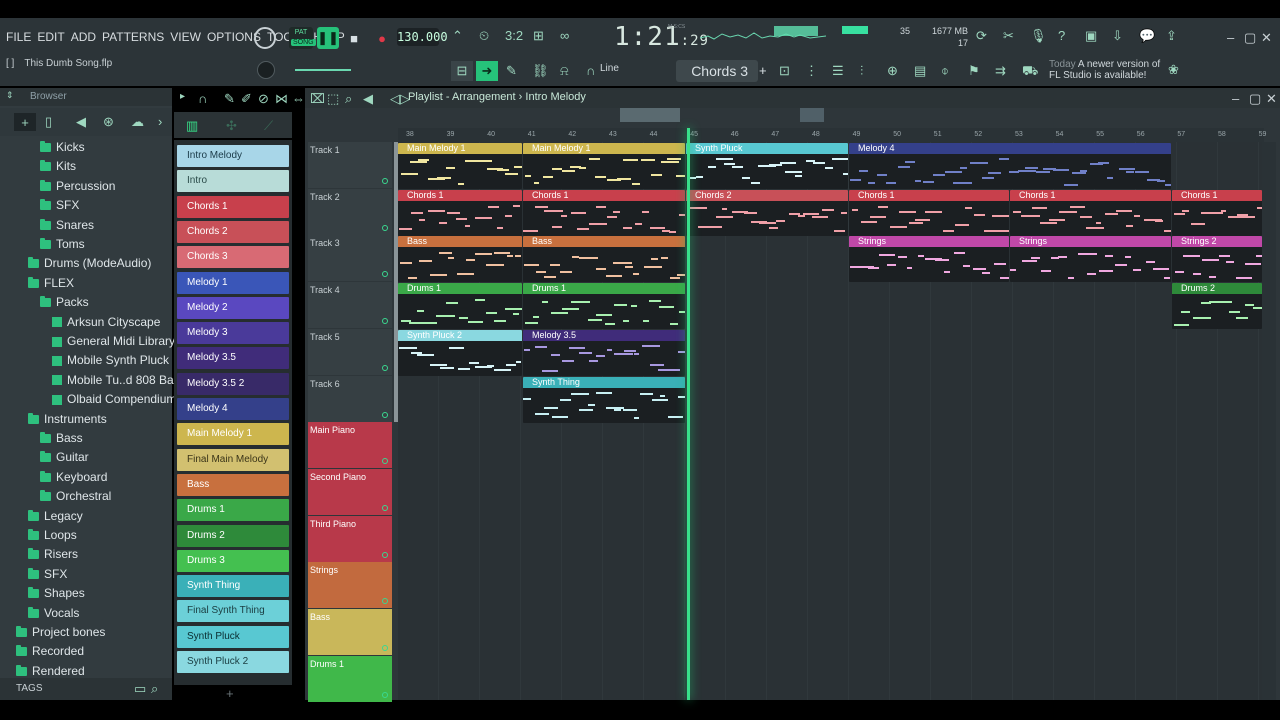  What do you see at coordinates (233, 181) in the screenshot?
I see `pattern-picker-item: Intro` at bounding box center [233, 181].